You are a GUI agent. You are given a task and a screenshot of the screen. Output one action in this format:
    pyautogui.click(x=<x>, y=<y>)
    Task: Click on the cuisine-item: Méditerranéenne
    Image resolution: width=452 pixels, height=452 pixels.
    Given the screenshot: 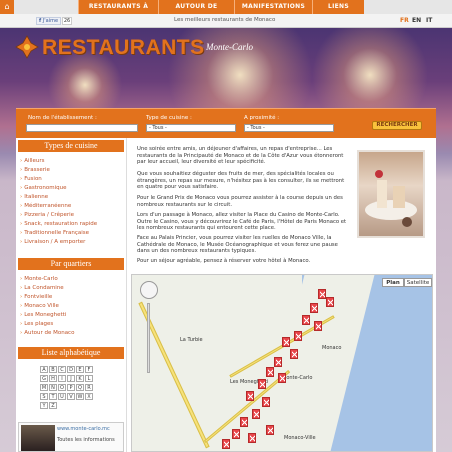 What is the action you would take?
    pyautogui.click(x=45, y=206)
    